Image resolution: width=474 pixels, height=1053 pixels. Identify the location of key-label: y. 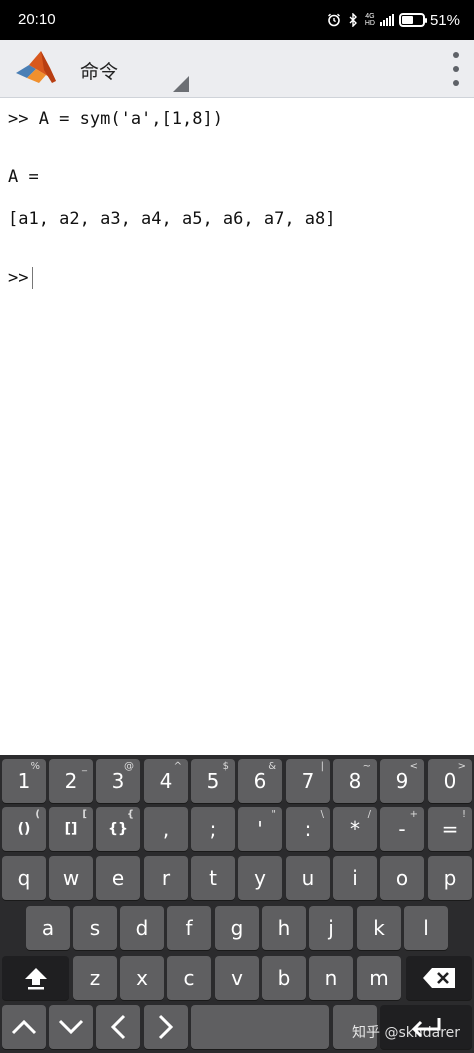
(260, 878).